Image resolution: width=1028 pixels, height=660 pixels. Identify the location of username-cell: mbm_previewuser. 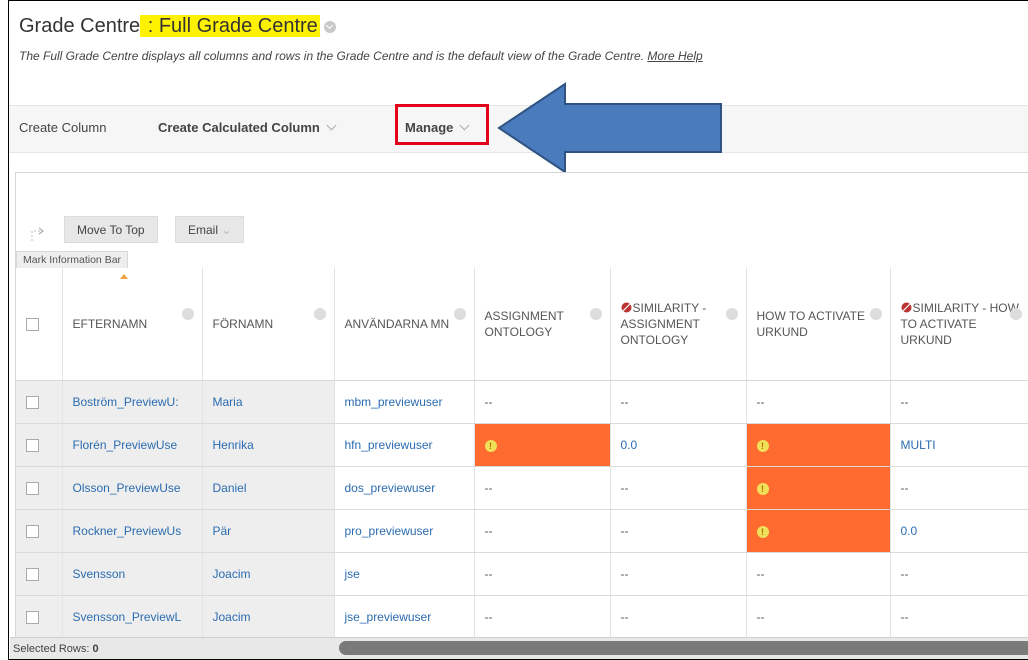
(404, 402).